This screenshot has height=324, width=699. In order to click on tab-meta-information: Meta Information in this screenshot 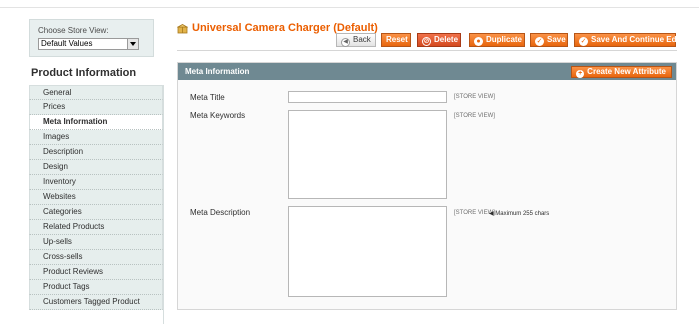, I will do `click(96, 122)`.